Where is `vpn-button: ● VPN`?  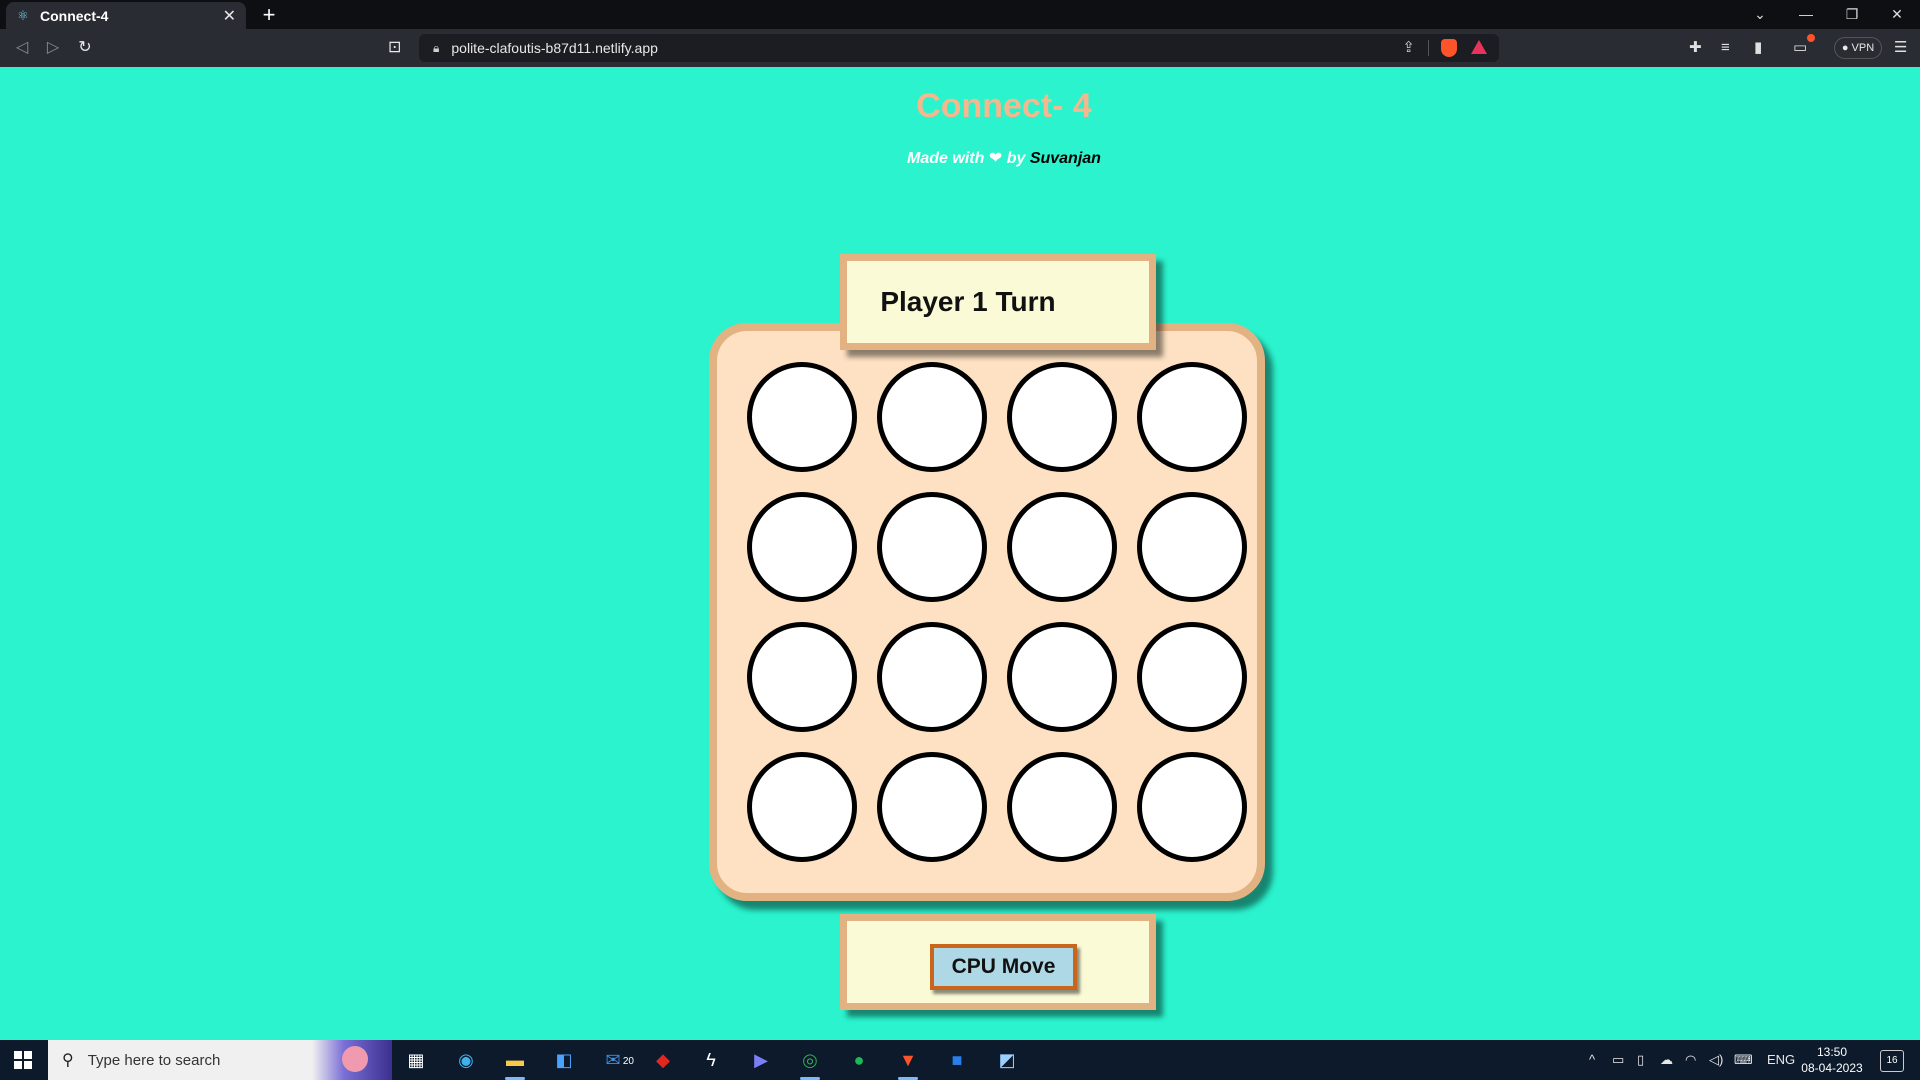
vpn-button: ● VPN is located at coordinates (1858, 48).